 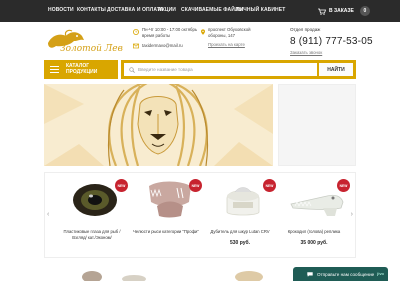 I want to click on sales-department-label: Отдел продаж, so click(x=305, y=29).